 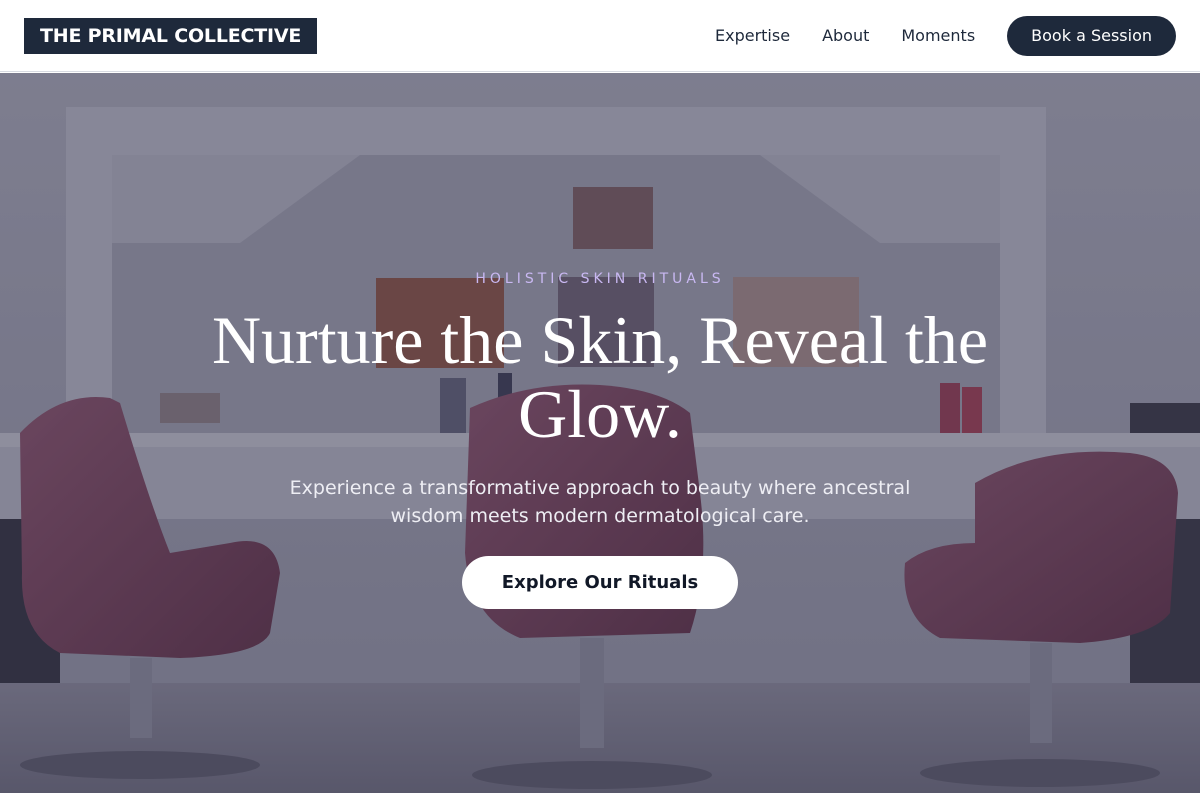 What do you see at coordinates (938, 35) in the screenshot?
I see `nav-link-moments: Moments` at bounding box center [938, 35].